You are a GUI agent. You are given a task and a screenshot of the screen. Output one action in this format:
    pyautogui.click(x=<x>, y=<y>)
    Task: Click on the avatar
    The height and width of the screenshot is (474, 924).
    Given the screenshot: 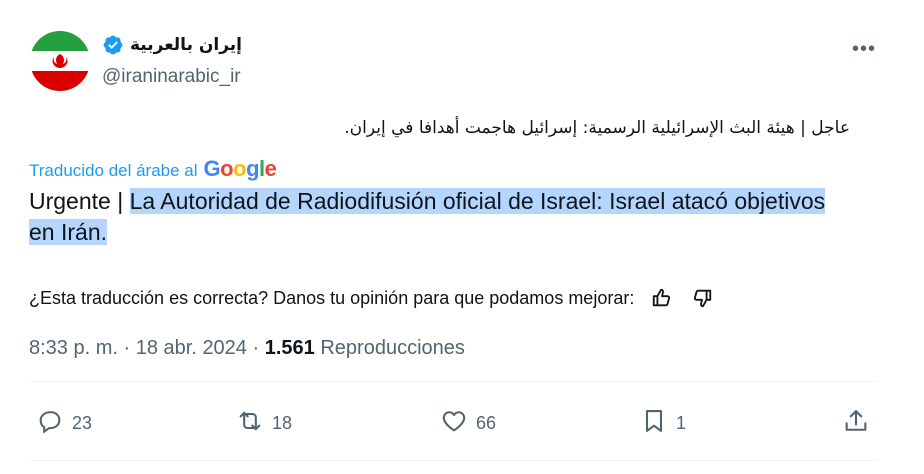 What is the action you would take?
    pyautogui.click(x=60, y=61)
    